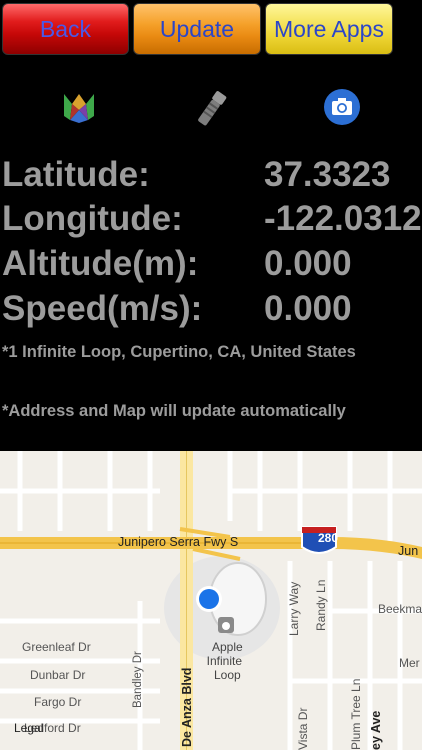 The height and width of the screenshot is (750, 422). What do you see at coordinates (100, 263) in the screenshot?
I see `altitude-label: Altitude(m):` at bounding box center [100, 263].